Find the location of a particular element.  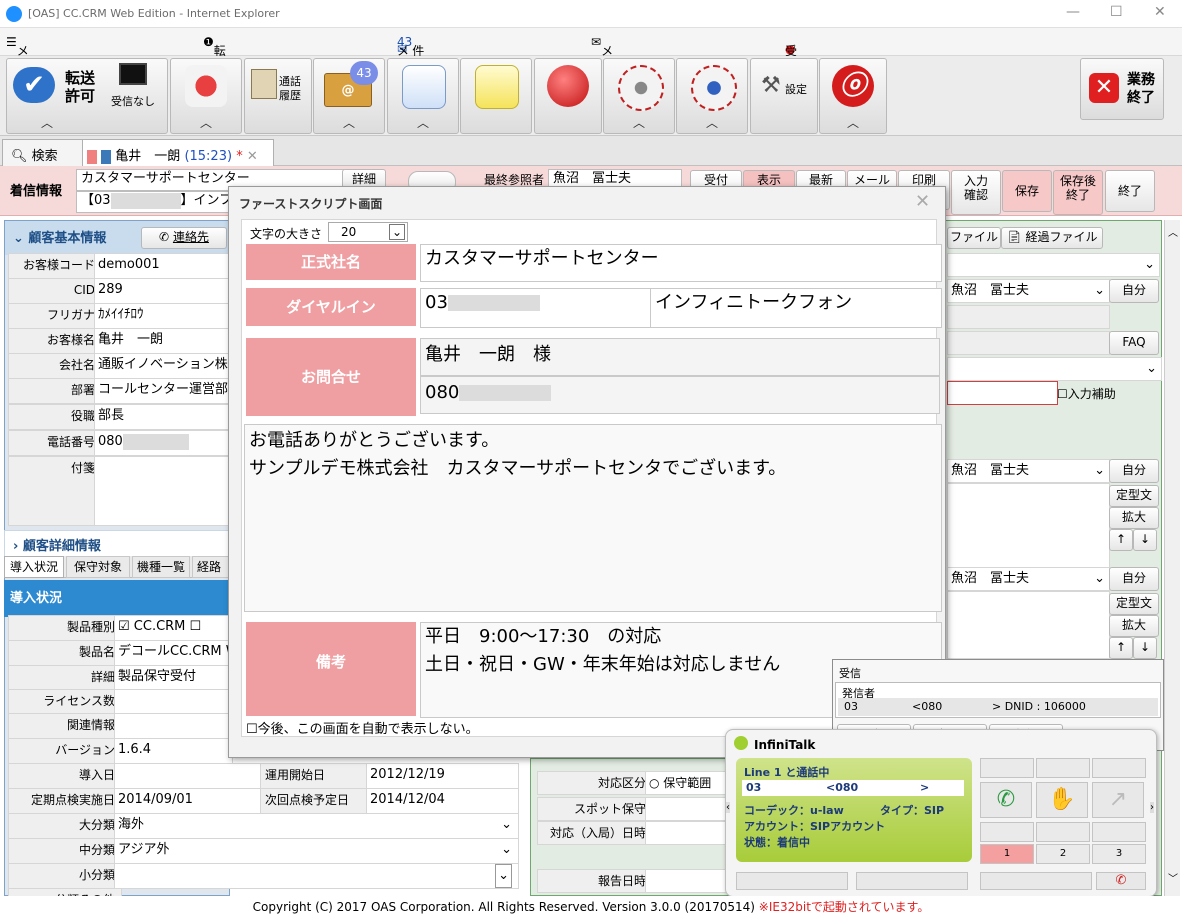

right-select-1: ⌄ is located at coordinates (1053, 265).